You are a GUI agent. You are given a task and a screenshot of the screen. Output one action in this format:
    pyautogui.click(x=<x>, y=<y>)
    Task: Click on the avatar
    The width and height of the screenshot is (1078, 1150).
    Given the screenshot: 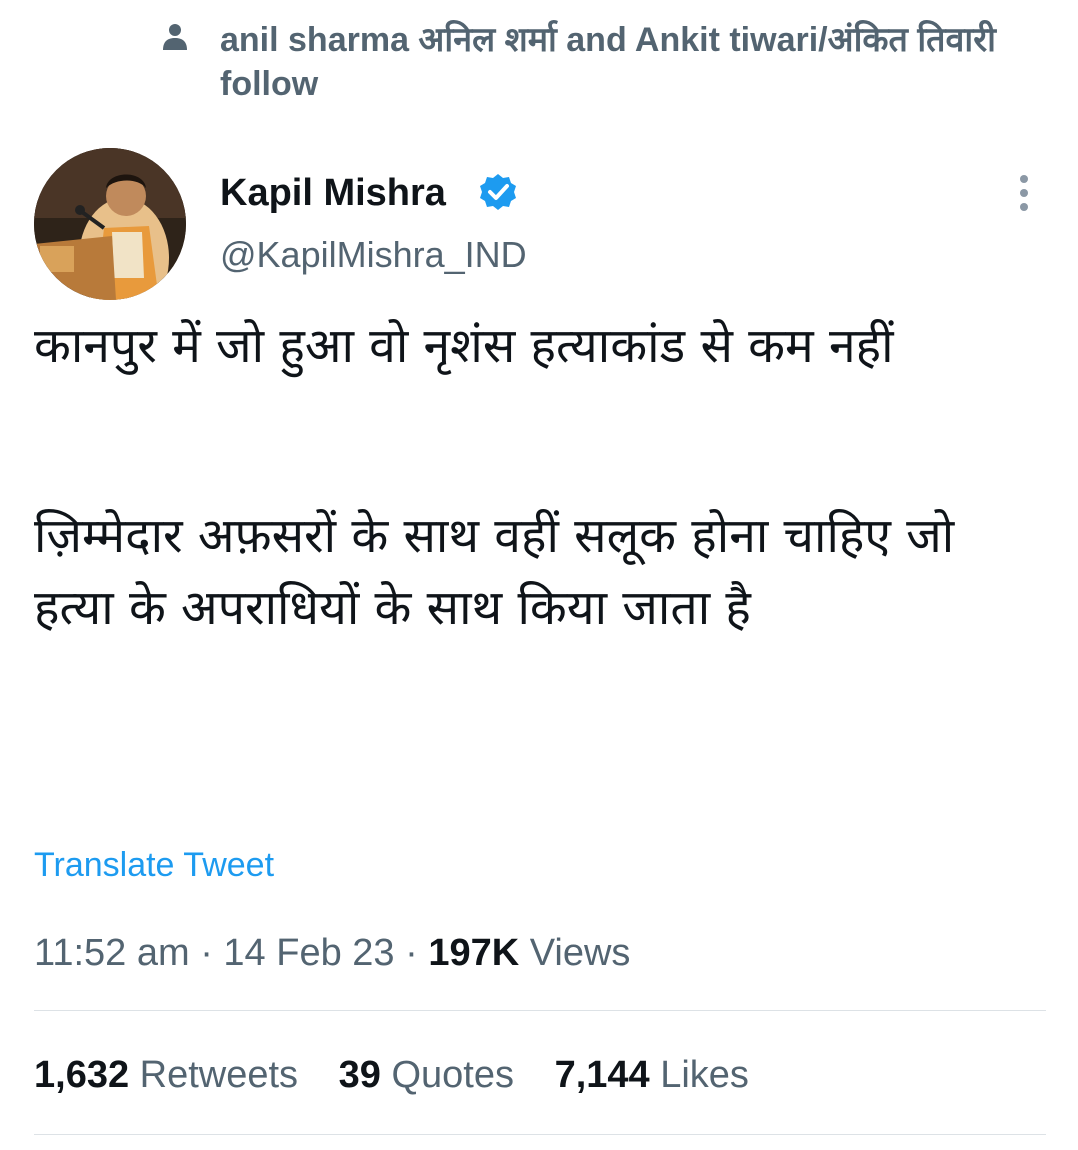 What is the action you would take?
    pyautogui.click(x=110, y=224)
    